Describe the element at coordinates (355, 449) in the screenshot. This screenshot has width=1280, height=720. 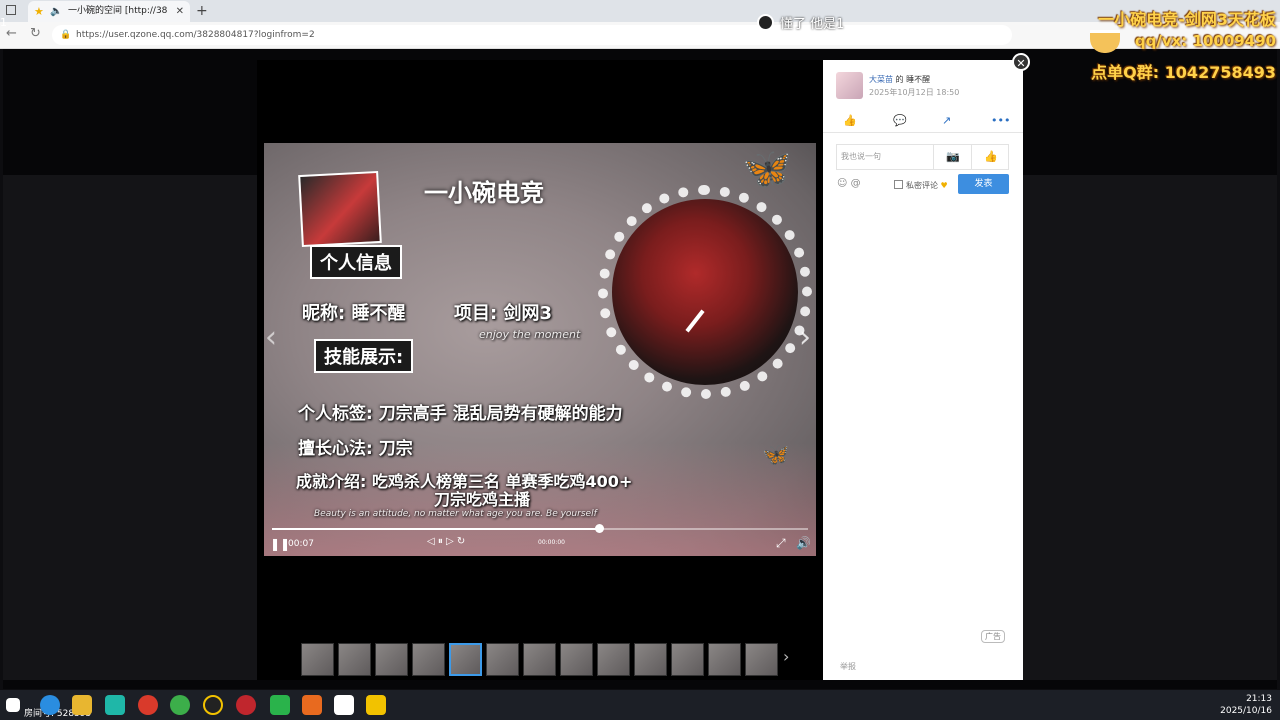
I see `heart-line: 擅长心法: 刀宗` at that location.